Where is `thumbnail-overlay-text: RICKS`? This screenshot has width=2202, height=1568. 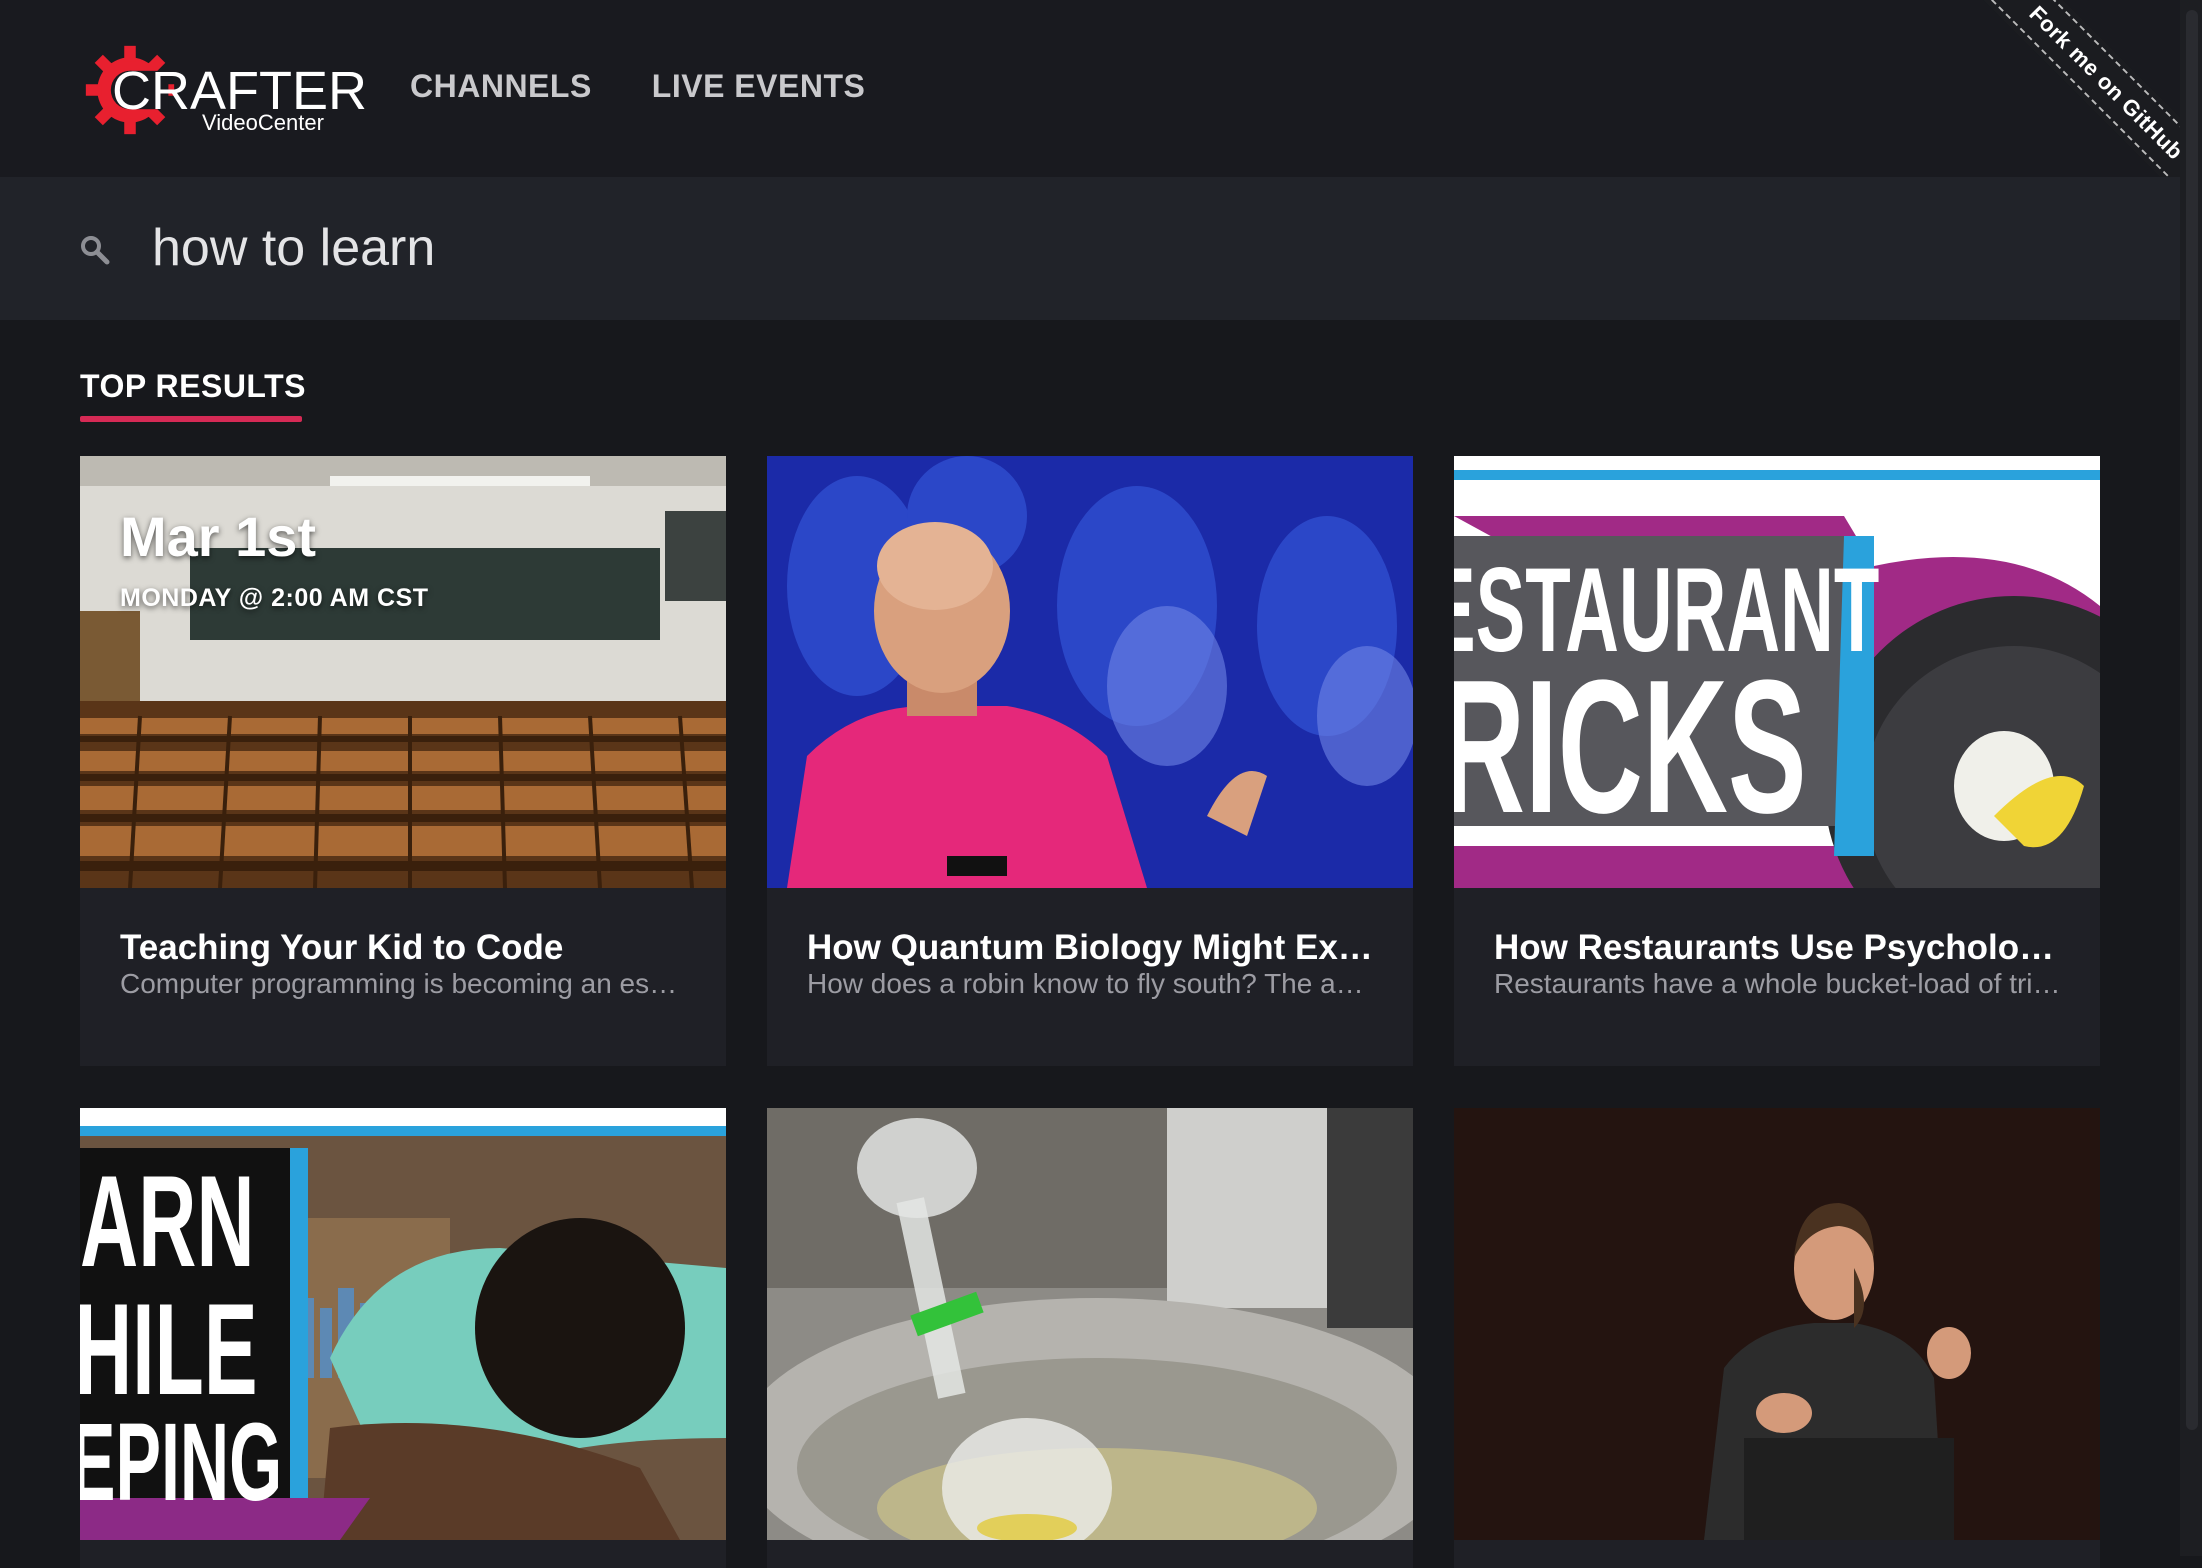 thumbnail-overlay-text: RICKS is located at coordinates (1630, 747).